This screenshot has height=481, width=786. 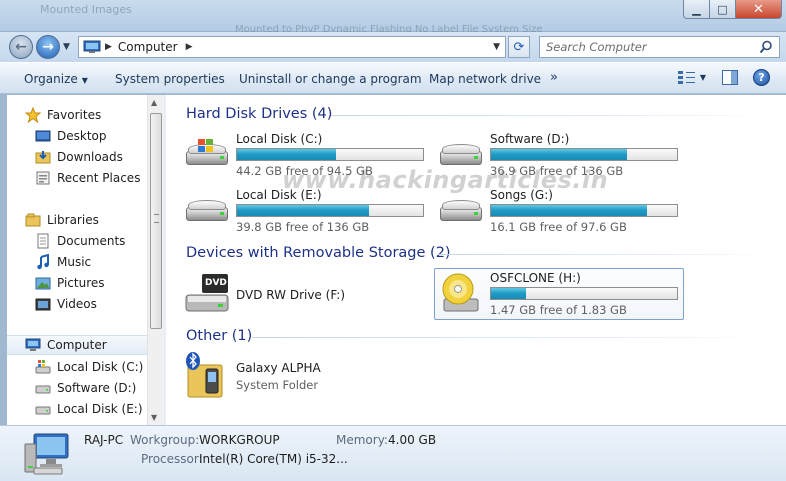 What do you see at coordinates (86, 9) in the screenshot?
I see `background-window-title: Mounted Images` at bounding box center [86, 9].